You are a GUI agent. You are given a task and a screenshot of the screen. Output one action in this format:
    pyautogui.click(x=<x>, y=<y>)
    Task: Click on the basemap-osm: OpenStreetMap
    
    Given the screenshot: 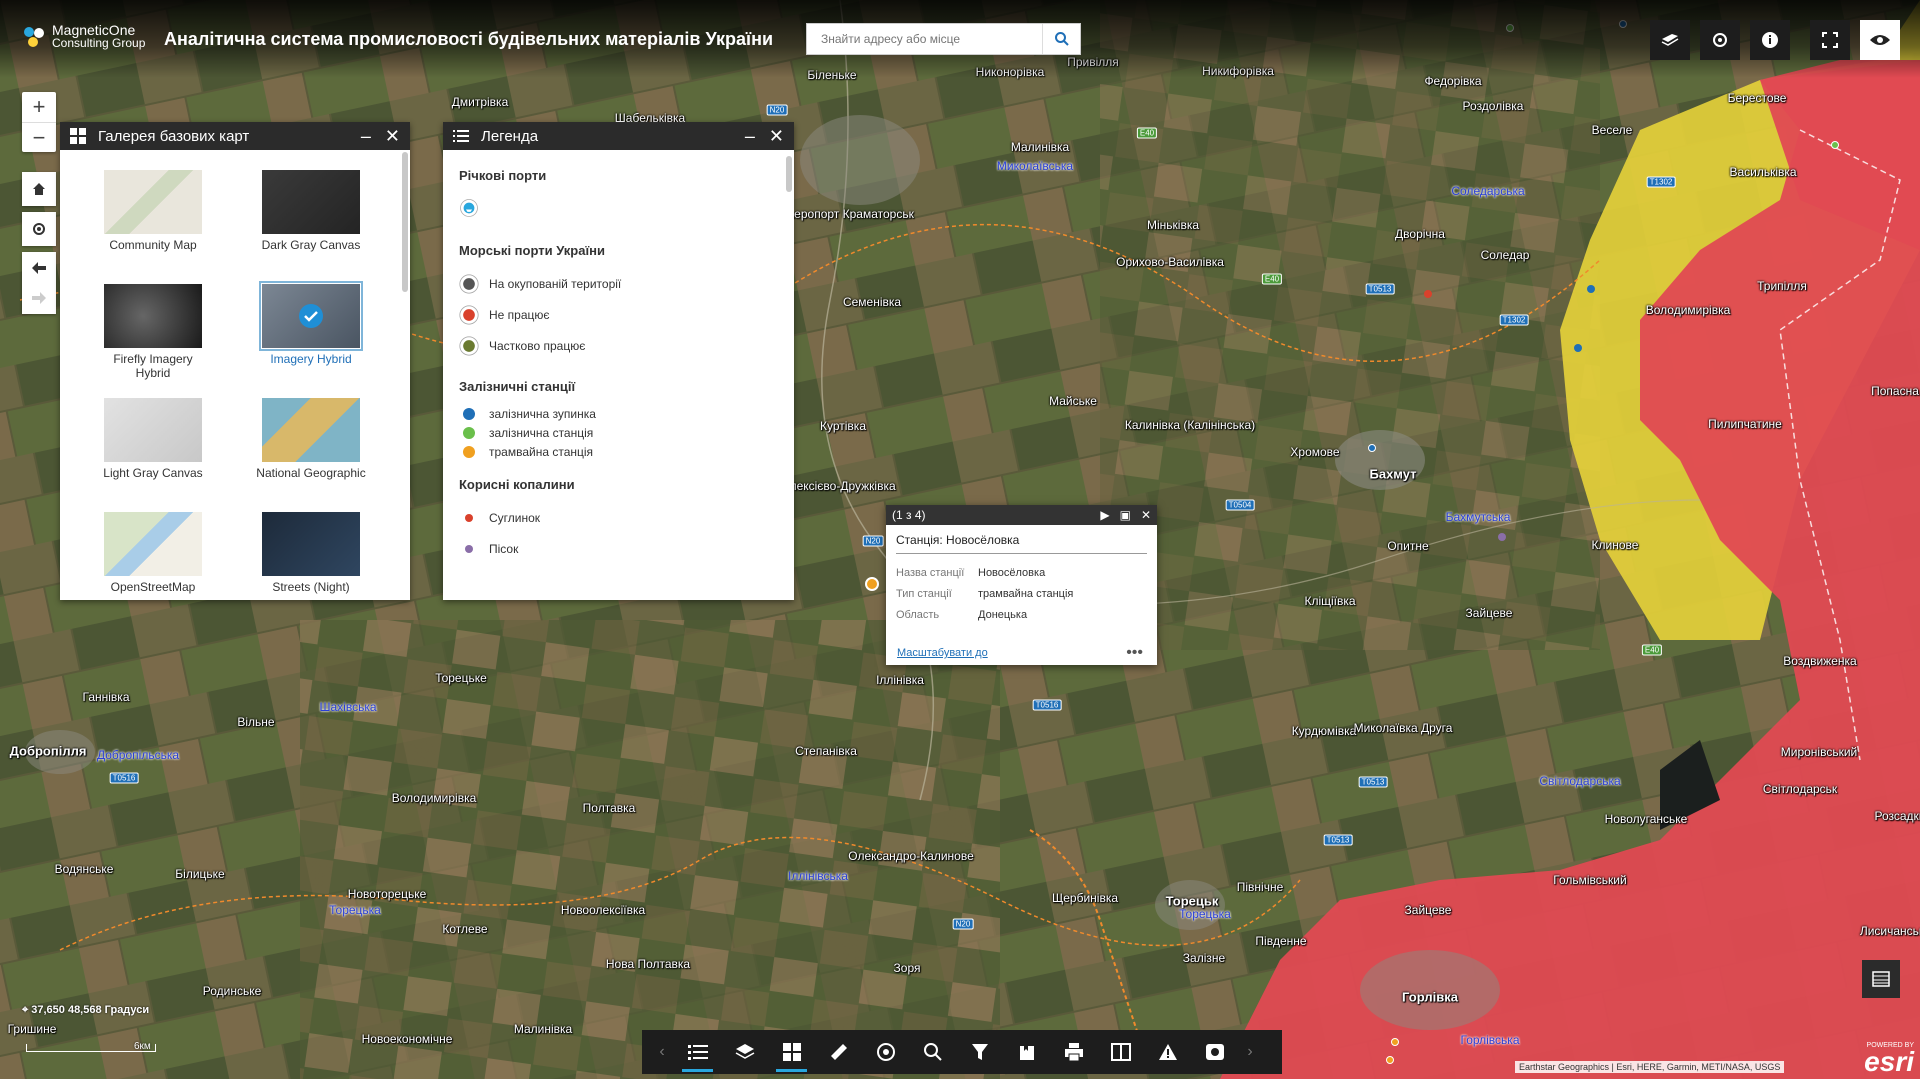 What is the action you would take?
    pyautogui.click(x=153, y=553)
    